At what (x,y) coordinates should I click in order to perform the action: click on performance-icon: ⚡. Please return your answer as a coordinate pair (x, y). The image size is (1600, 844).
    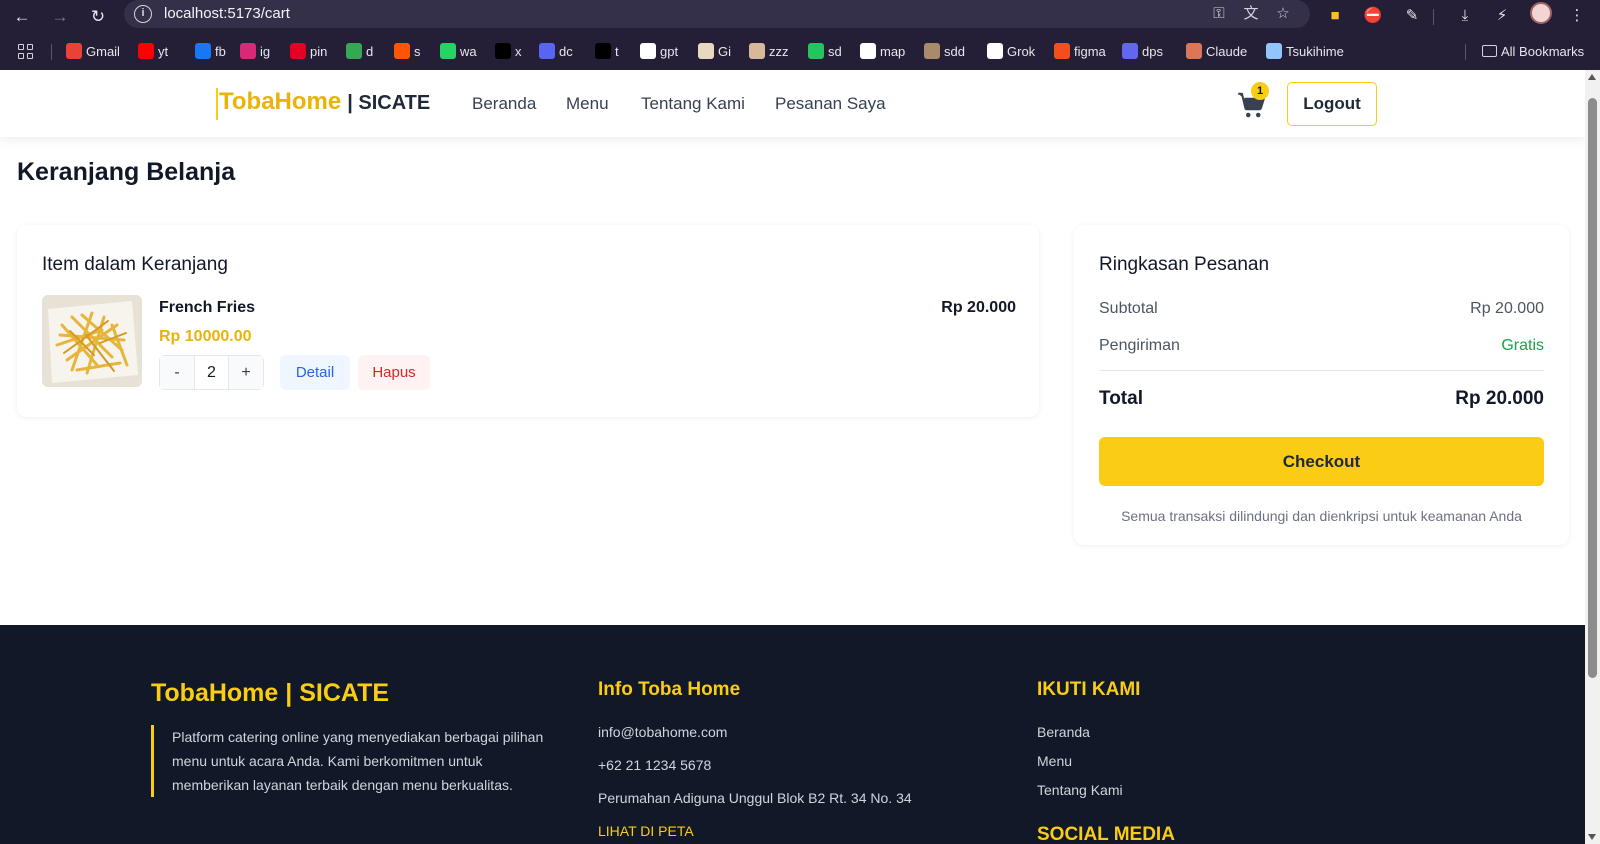
    Looking at the image, I should click on (1502, 16).